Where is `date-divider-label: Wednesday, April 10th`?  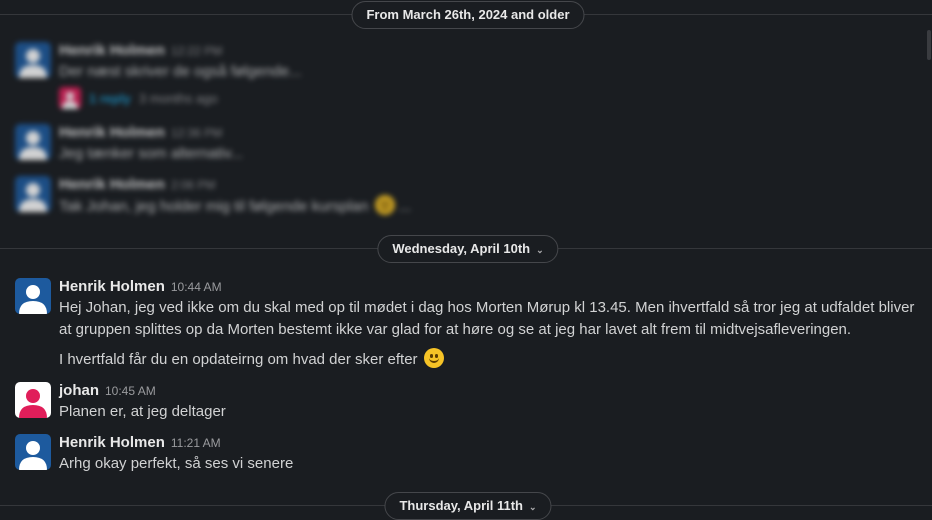
date-divider-label: Wednesday, April 10th is located at coordinates (461, 248).